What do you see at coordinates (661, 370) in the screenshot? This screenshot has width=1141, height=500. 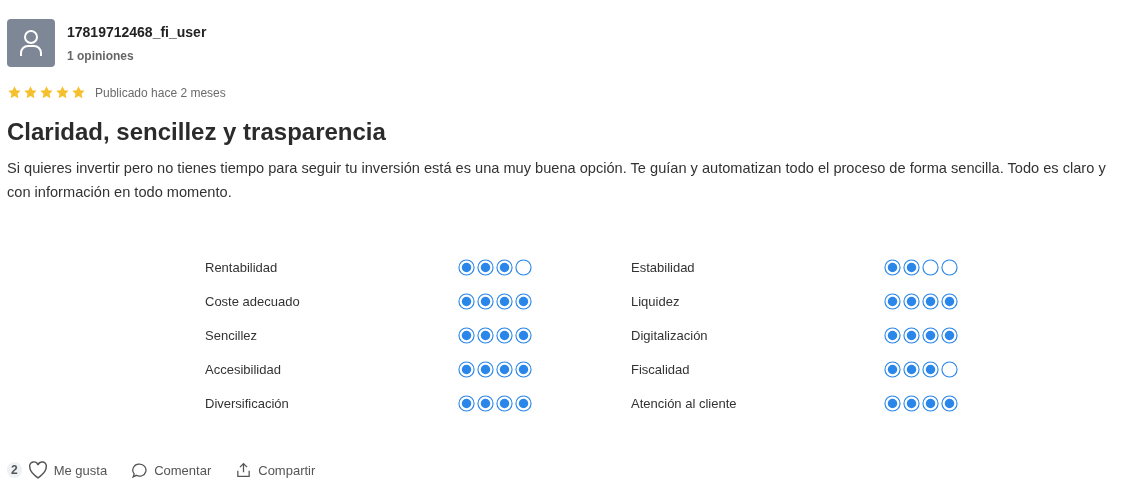 I see `rating-label: Fiscalidad` at bounding box center [661, 370].